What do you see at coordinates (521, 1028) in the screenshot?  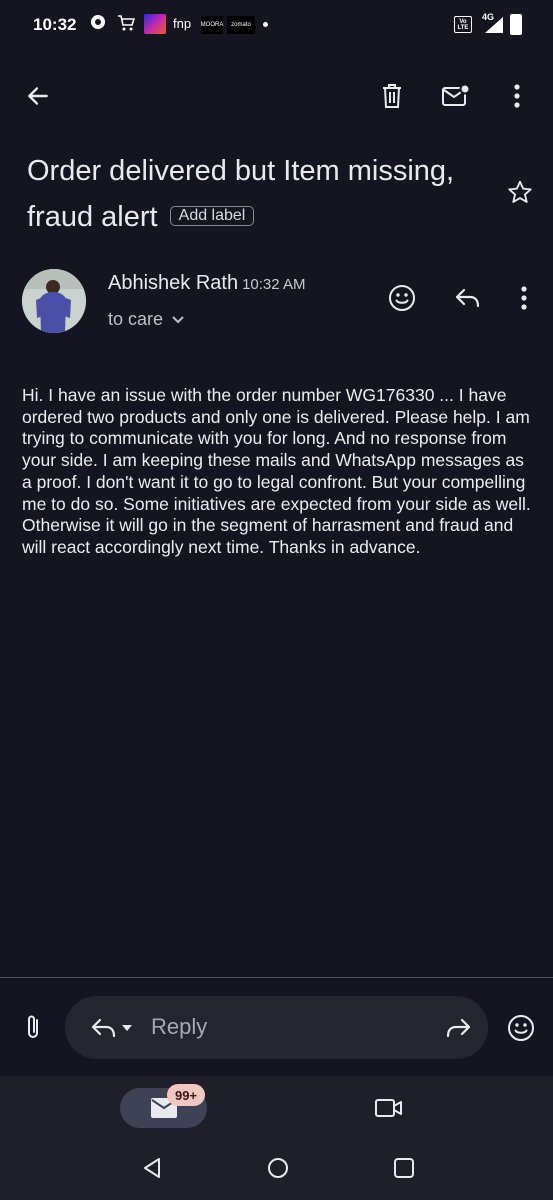 I see `emoji-icon` at bounding box center [521, 1028].